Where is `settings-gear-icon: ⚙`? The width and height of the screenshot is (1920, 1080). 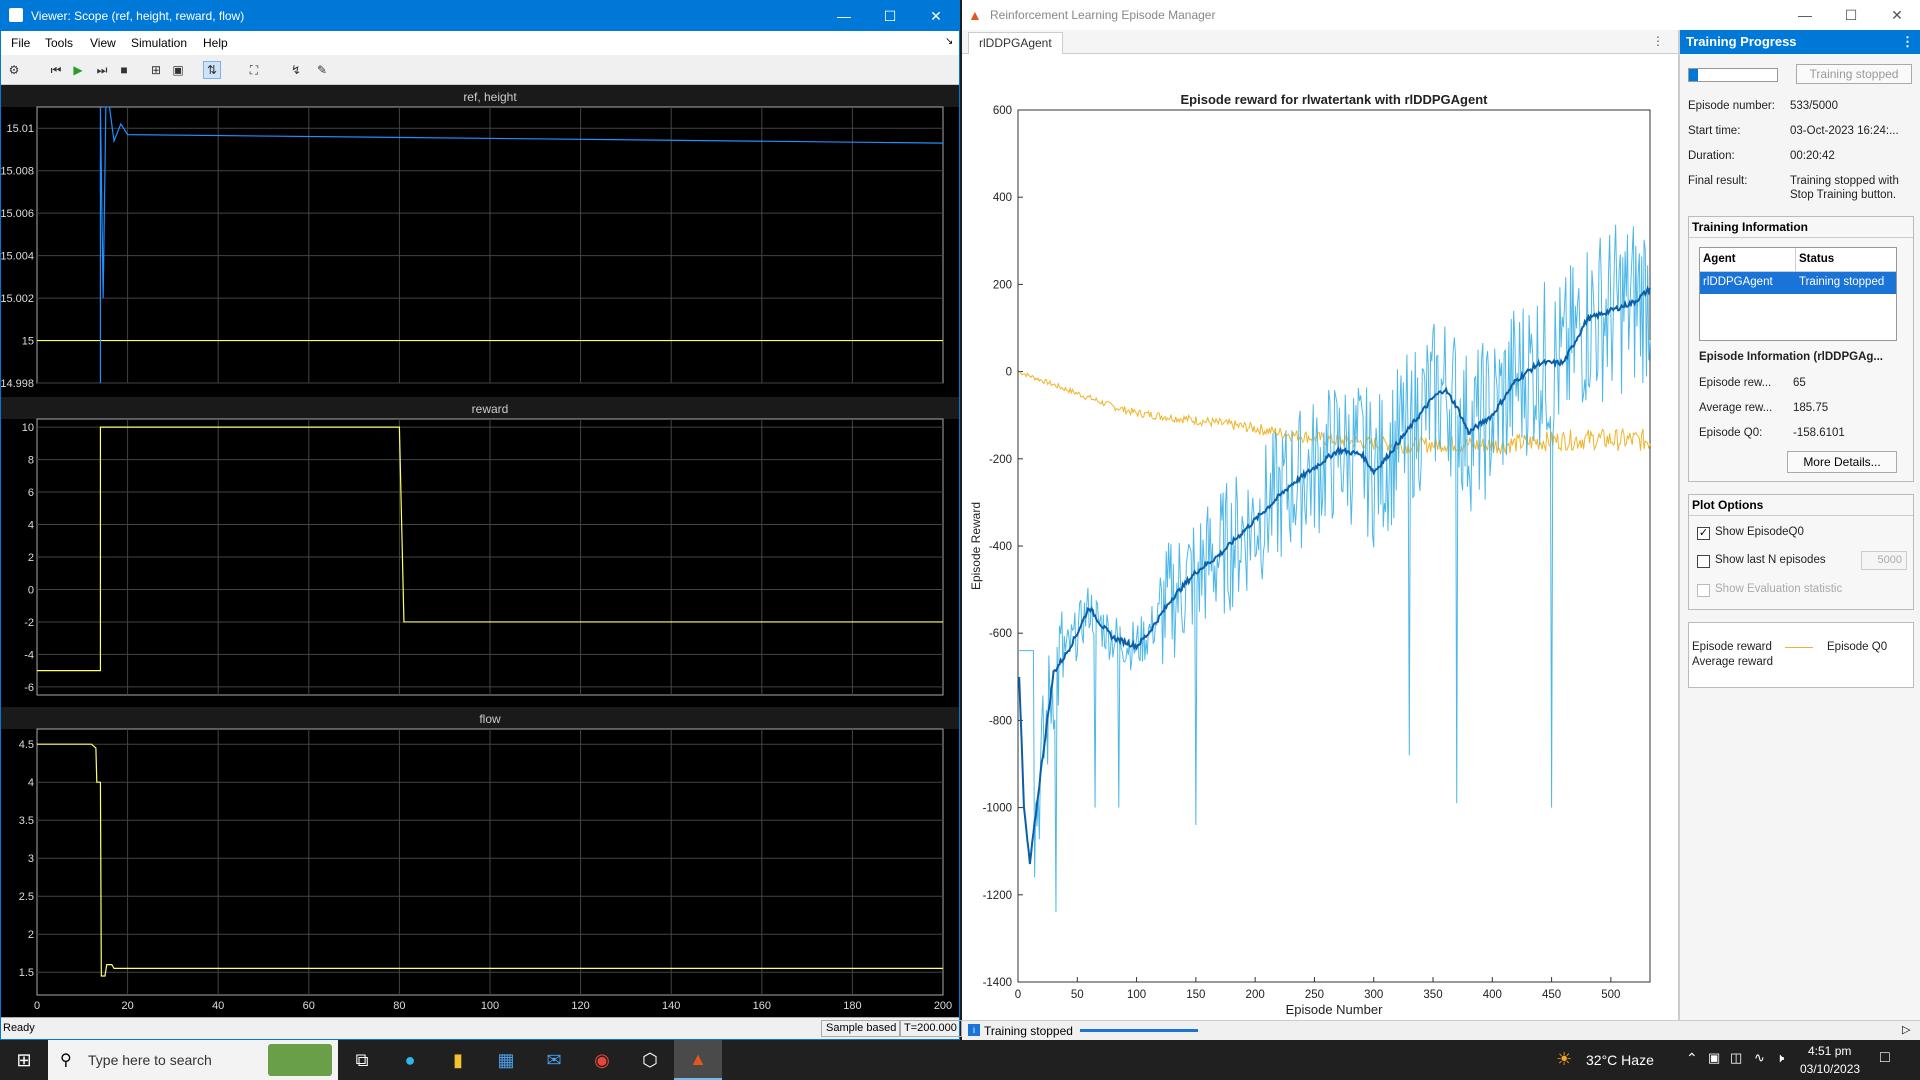 settings-gear-icon: ⚙ is located at coordinates (14, 70).